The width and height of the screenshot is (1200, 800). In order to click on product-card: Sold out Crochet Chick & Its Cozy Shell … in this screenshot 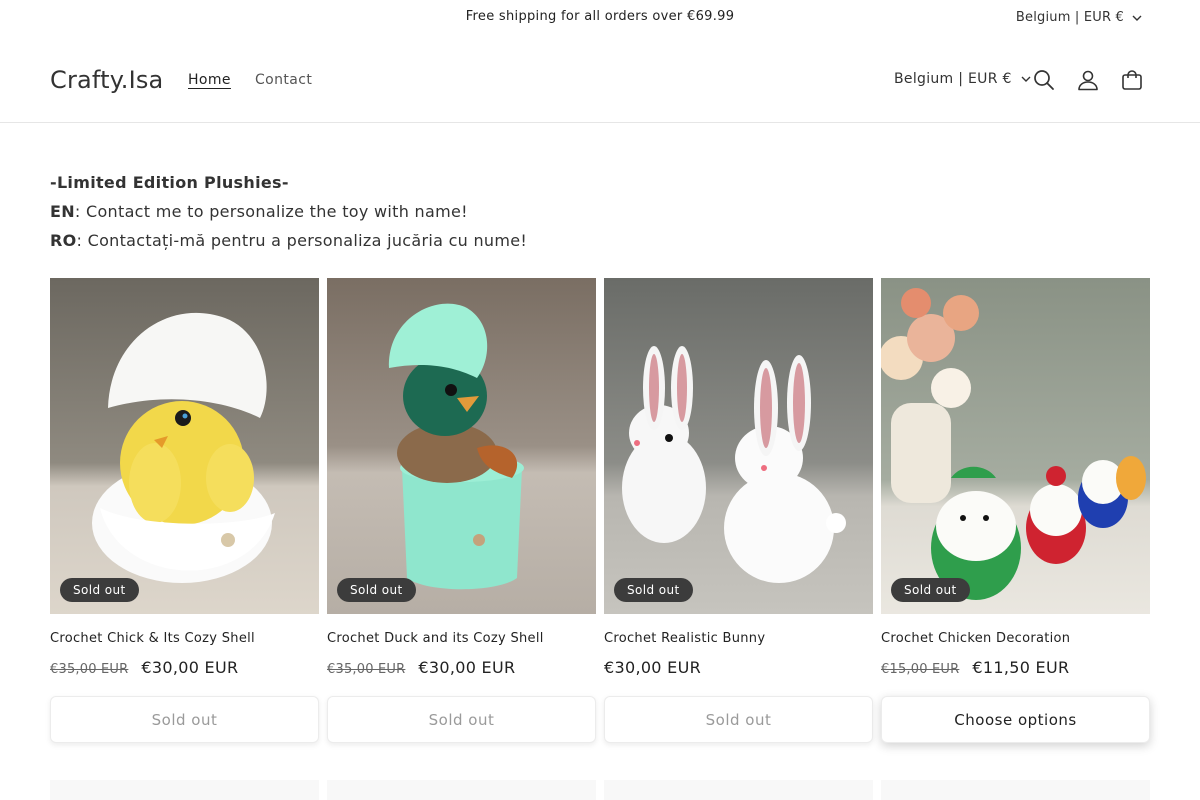, I will do `click(184, 510)`.